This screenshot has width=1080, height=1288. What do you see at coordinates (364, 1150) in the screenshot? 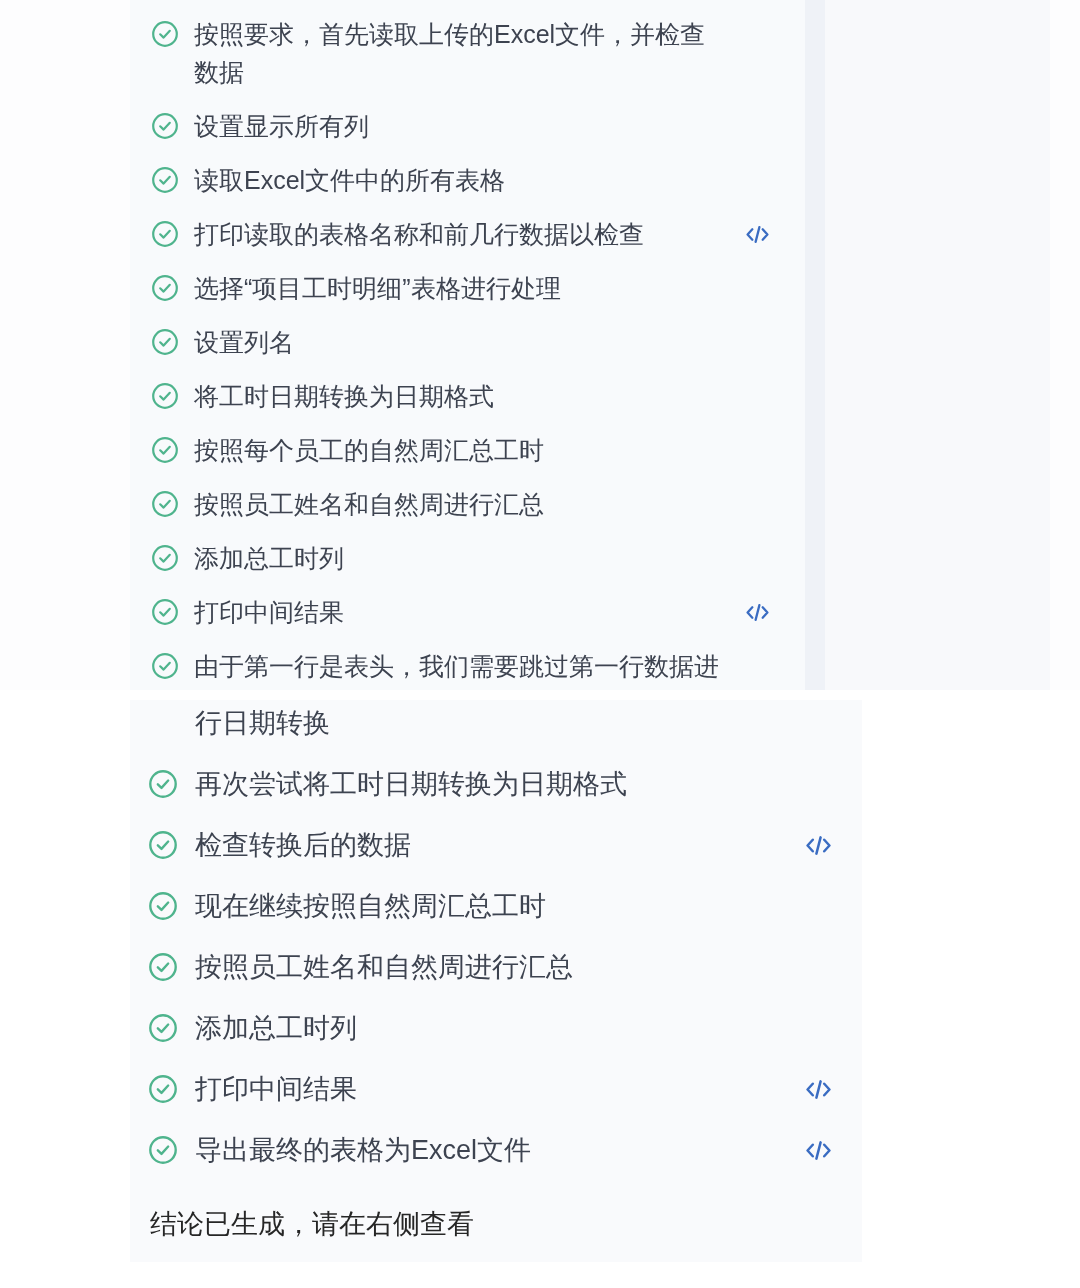
I see `step-text: 导出最终的表格为Excel文件` at bounding box center [364, 1150].